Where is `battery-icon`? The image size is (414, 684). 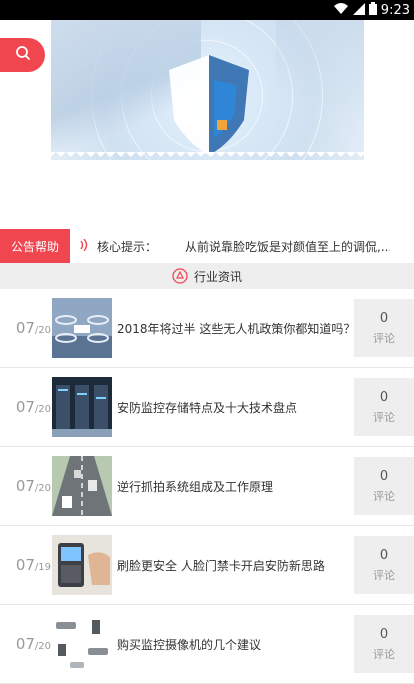 battery-icon is located at coordinates (372, 10).